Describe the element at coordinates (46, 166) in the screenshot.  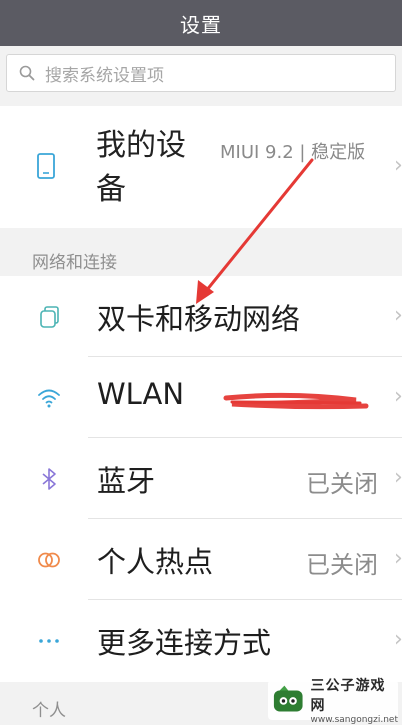
I see `phone-icon` at that location.